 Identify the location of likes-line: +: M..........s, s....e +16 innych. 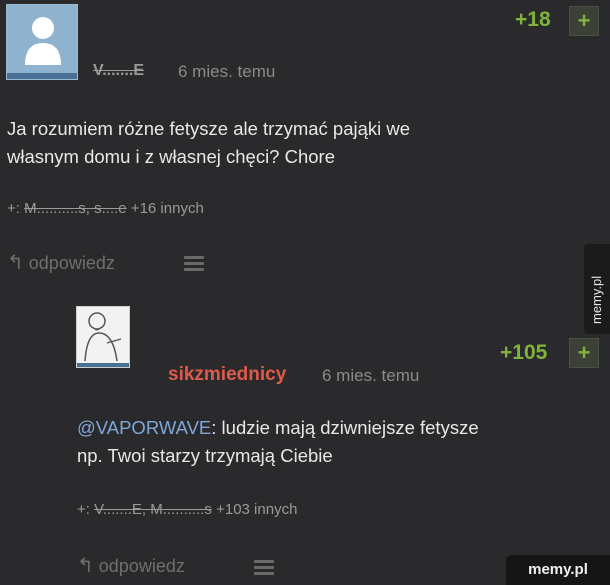
(105, 208).